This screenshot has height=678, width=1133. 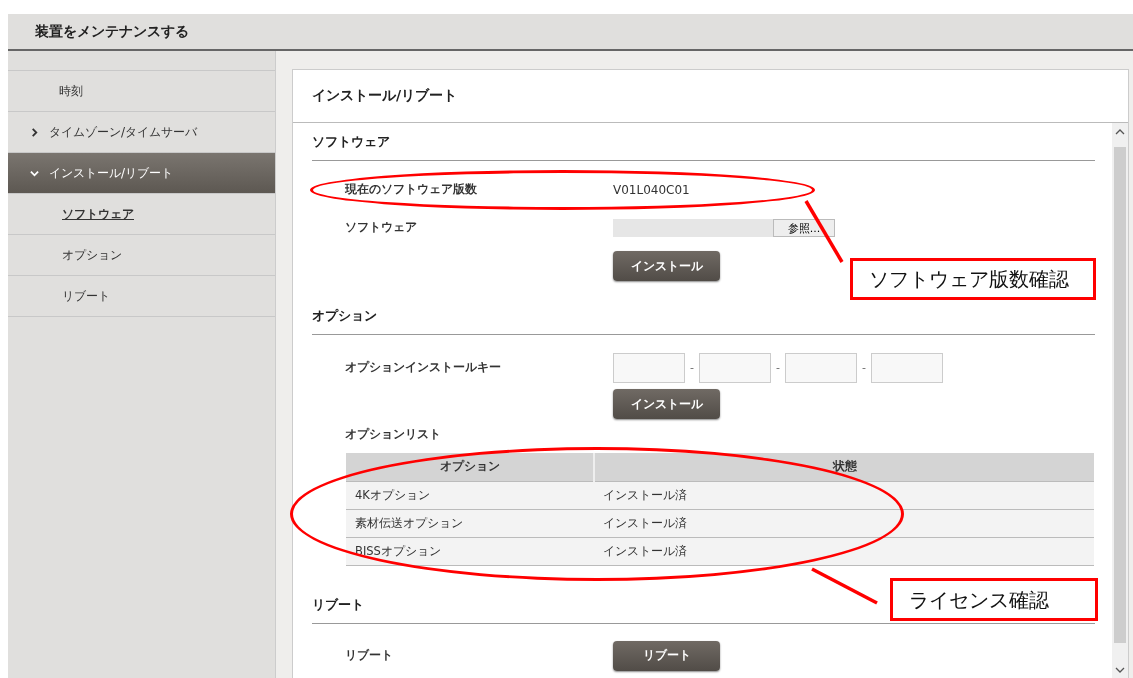 What do you see at coordinates (112, 31) in the screenshot?
I see `page-title: 装置をメンテナンスする` at bounding box center [112, 31].